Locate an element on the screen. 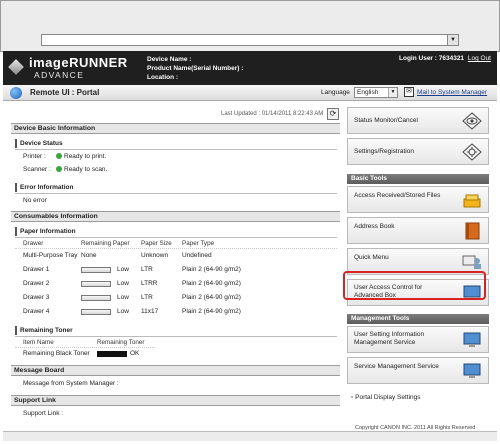 The image size is (500, 444). mail-to-system-manager-link: Mail to System Manager is located at coordinates (452, 92).